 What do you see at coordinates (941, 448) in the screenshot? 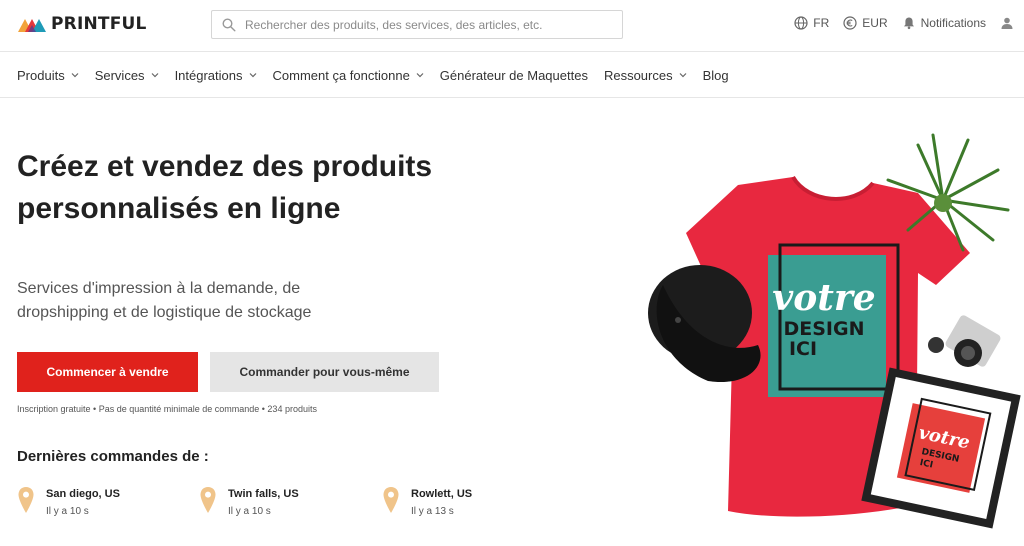
I see `picture-frame-illustration: votre DESIGN ICI` at bounding box center [941, 448].